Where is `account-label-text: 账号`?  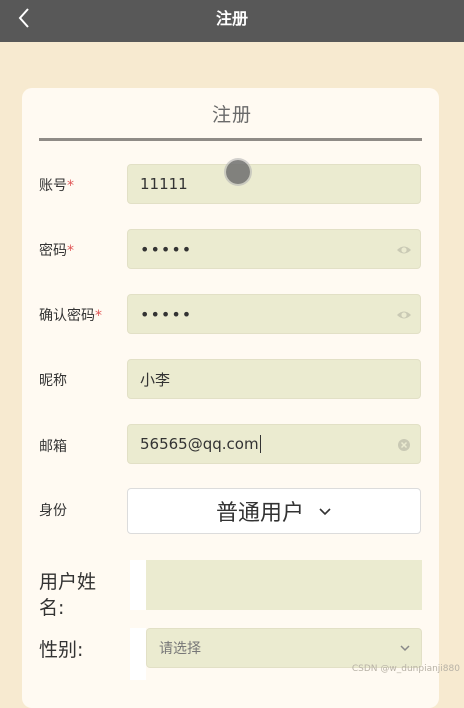 account-label-text: 账号 is located at coordinates (53, 186).